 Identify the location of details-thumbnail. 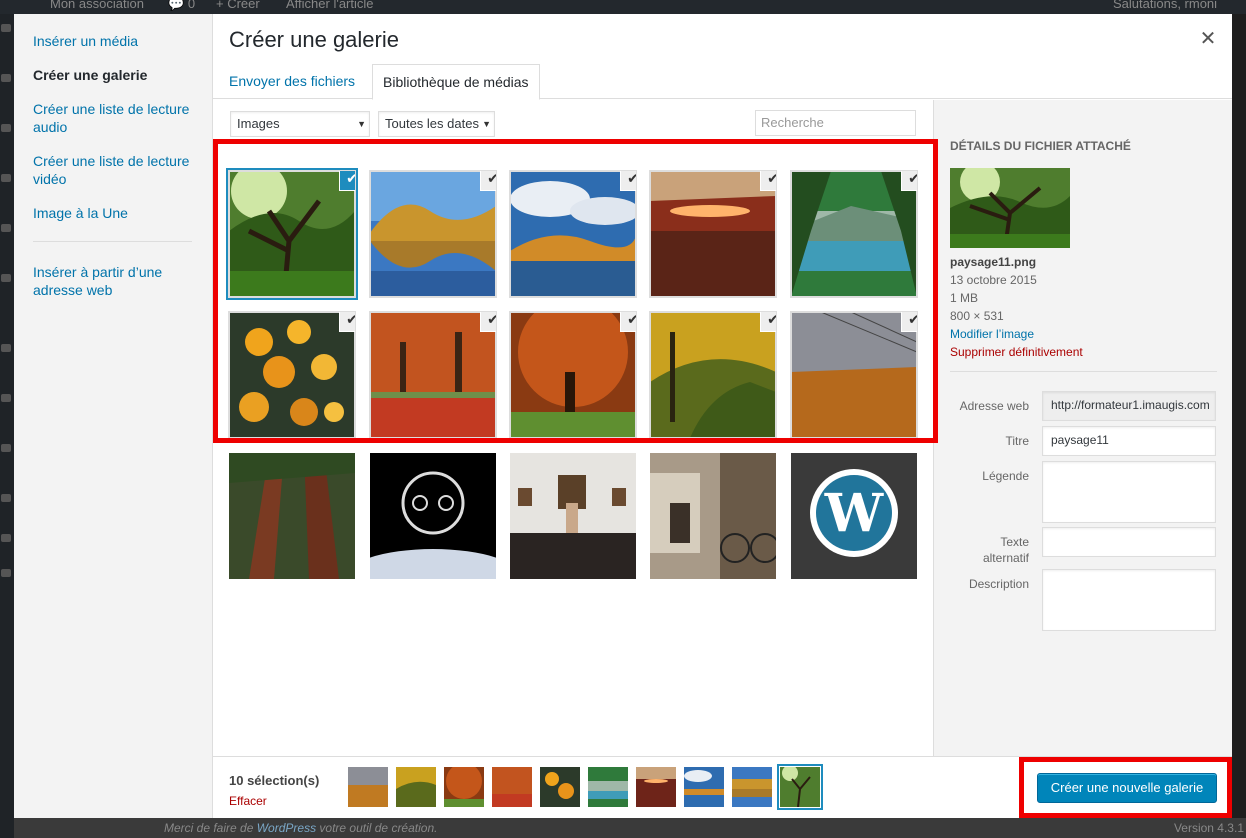
(1010, 208).